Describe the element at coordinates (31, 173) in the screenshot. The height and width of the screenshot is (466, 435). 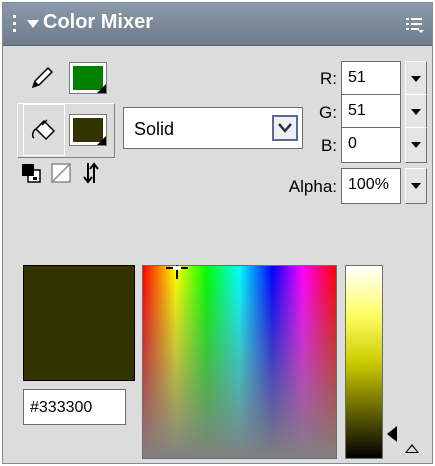
I see `black-and-white-icon` at that location.